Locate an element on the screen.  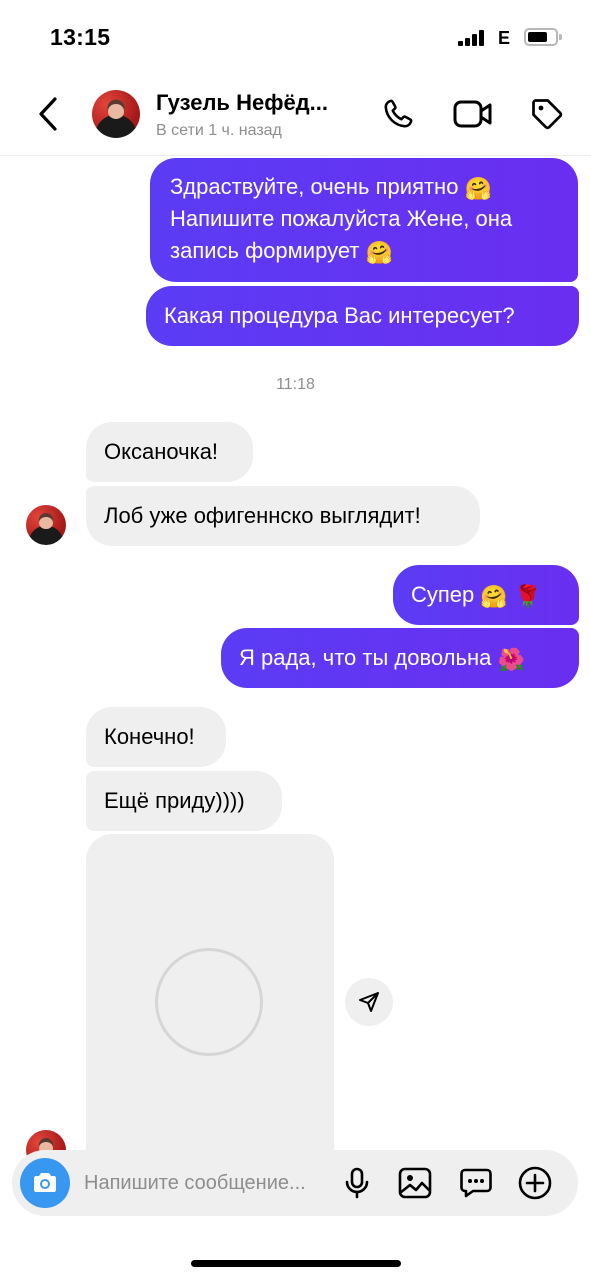
video-message is located at coordinates (210, 994).